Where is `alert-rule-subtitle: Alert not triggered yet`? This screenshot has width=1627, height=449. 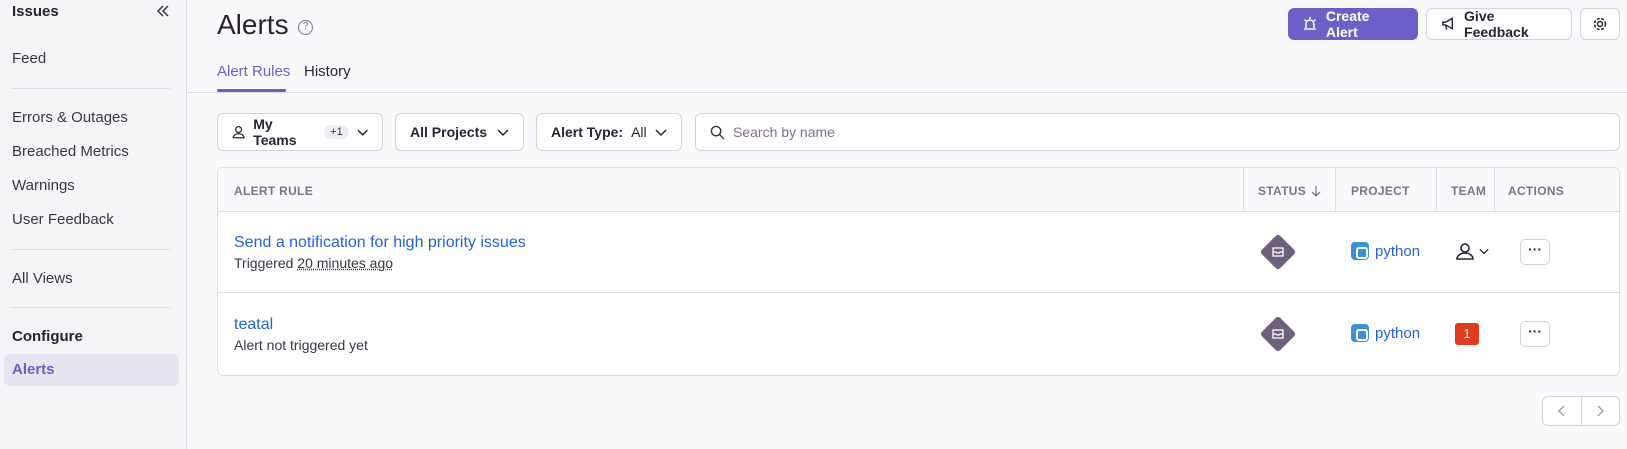 alert-rule-subtitle: Alert not triggered yet is located at coordinates (301, 345).